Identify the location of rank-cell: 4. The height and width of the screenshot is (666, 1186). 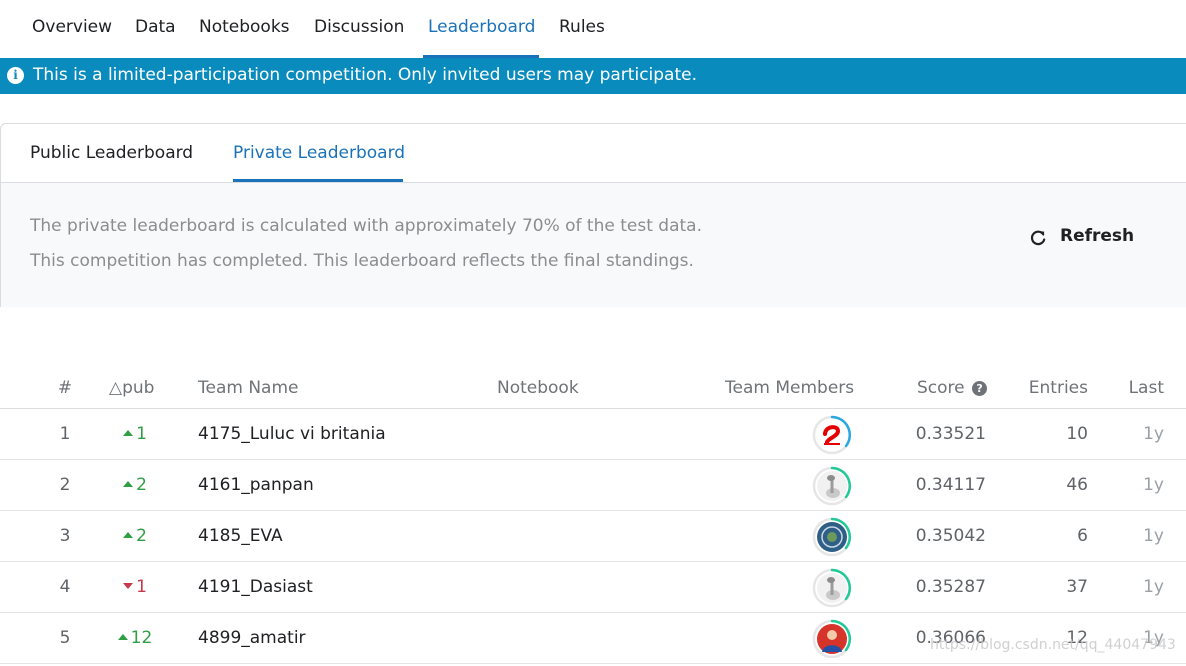
(65, 587).